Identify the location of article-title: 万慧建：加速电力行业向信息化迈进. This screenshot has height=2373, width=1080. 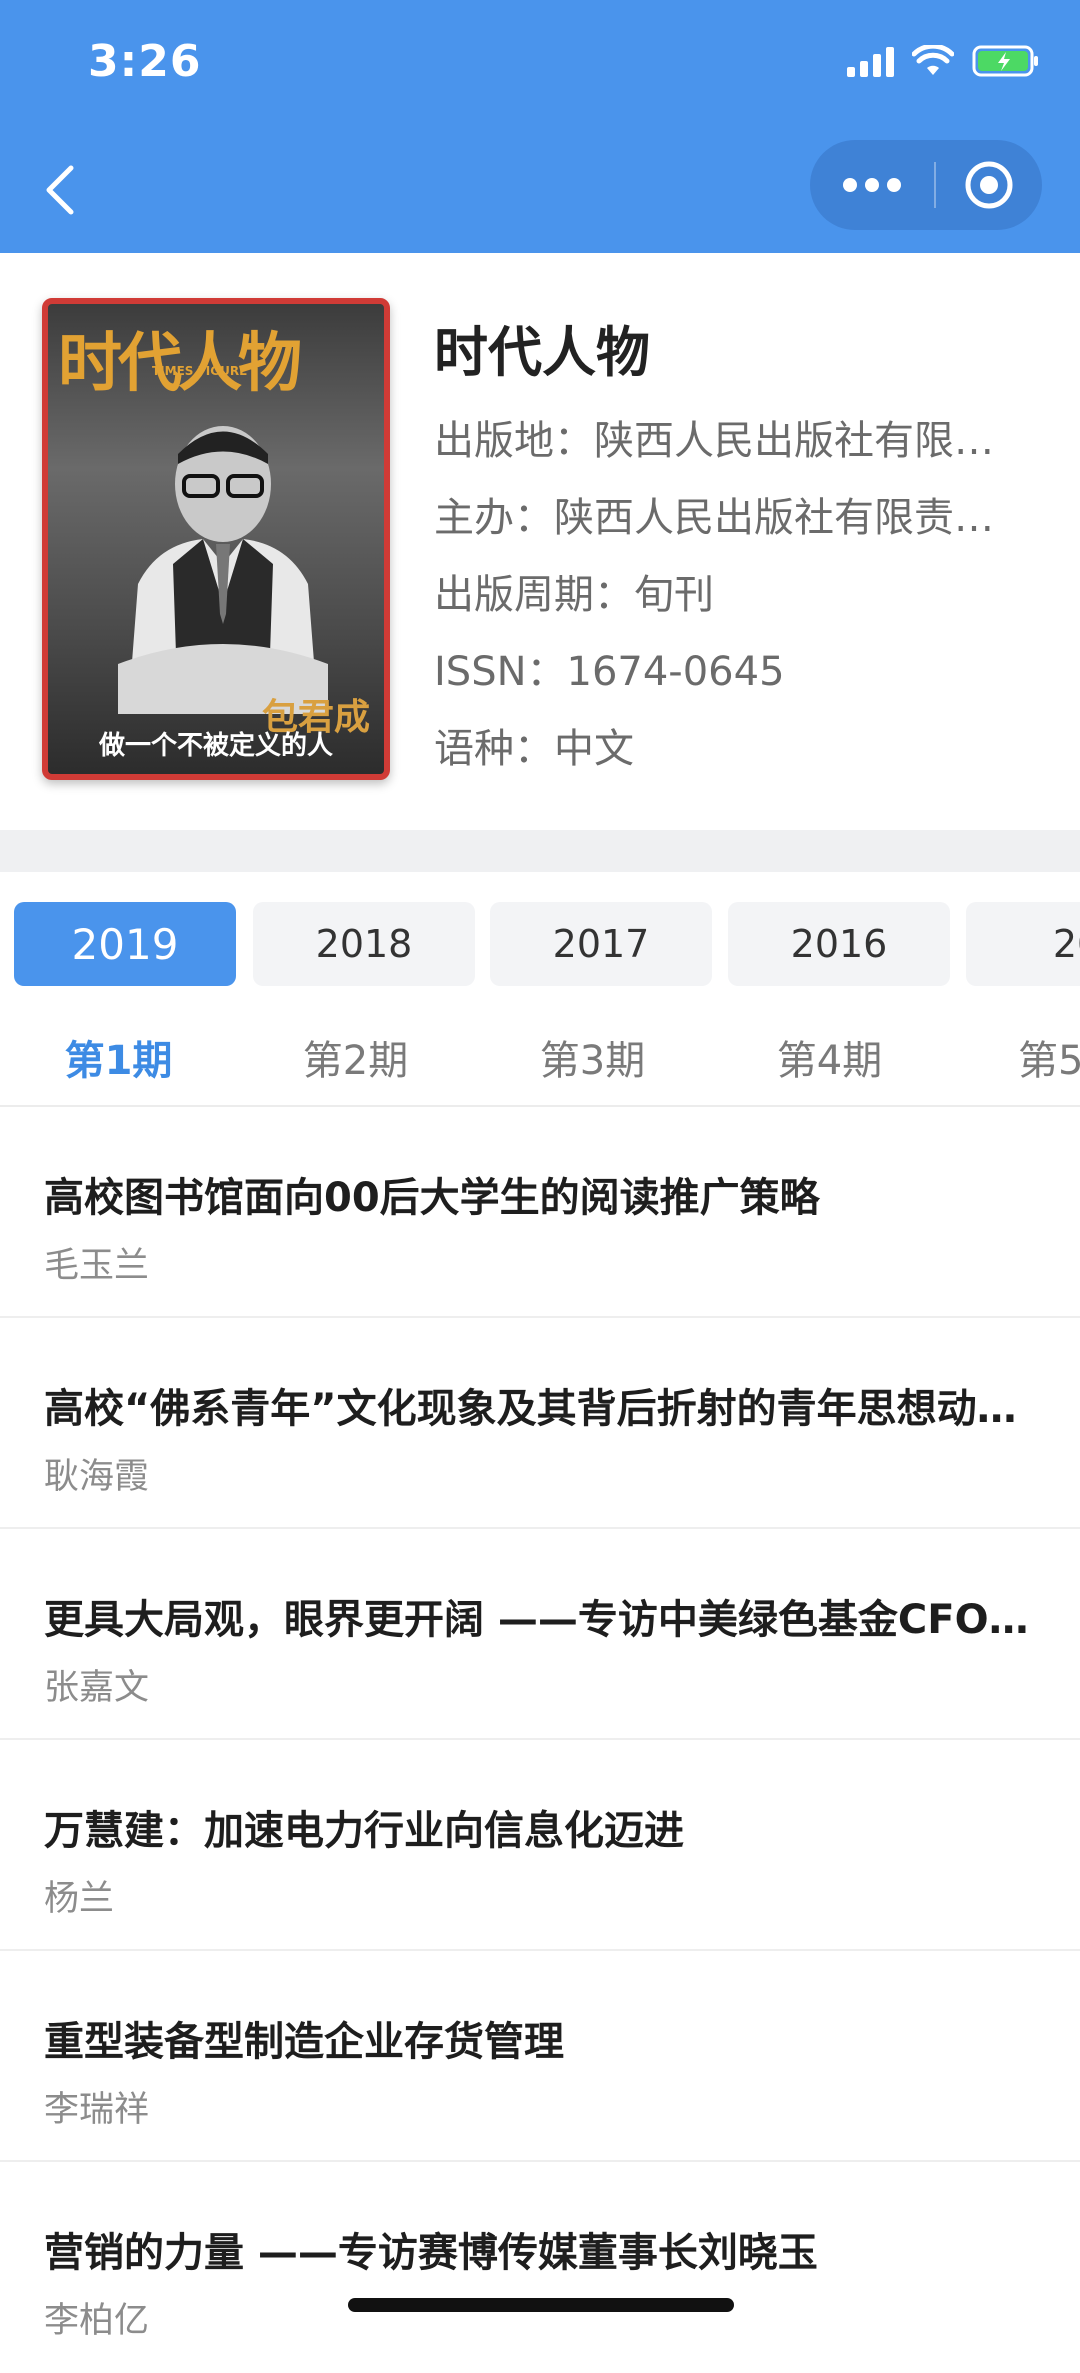
(364, 1831).